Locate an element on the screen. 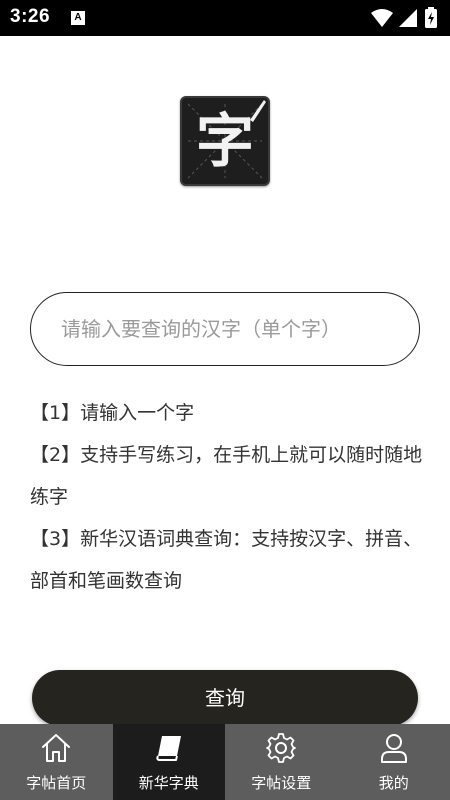  bottom-tab-bar: 字帖首页 新华字典 字帖设置 我的 is located at coordinates (225, 762).